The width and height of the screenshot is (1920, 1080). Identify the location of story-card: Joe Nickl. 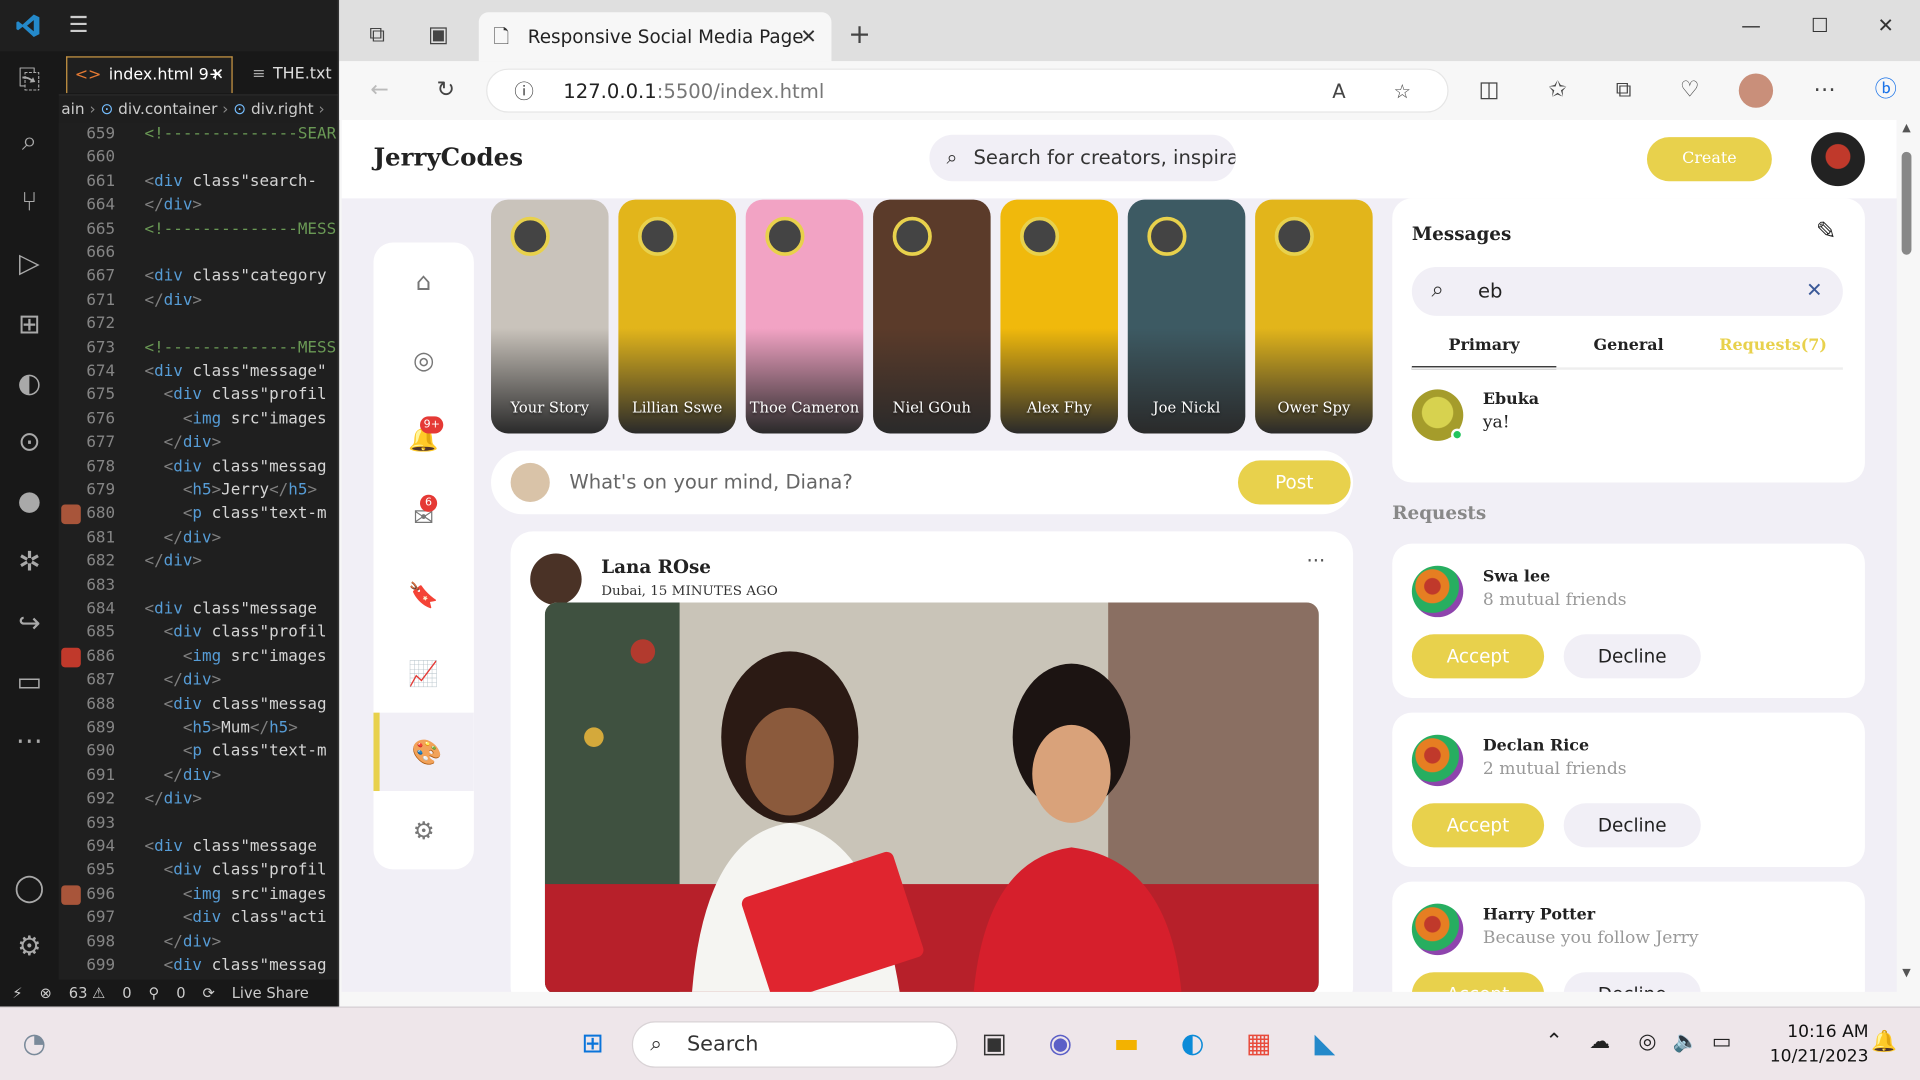
(1186, 316).